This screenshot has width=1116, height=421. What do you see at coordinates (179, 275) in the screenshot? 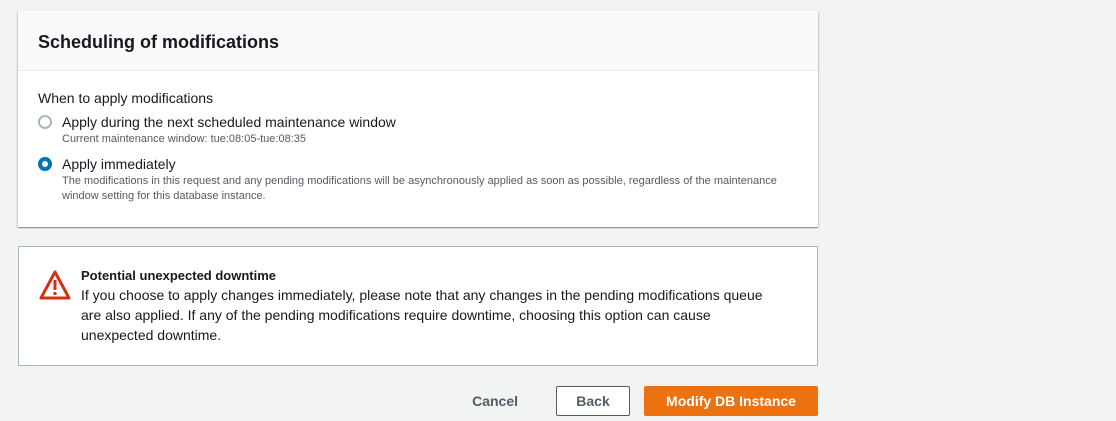
I see `alert-title: Potential unexpected downtime` at bounding box center [179, 275].